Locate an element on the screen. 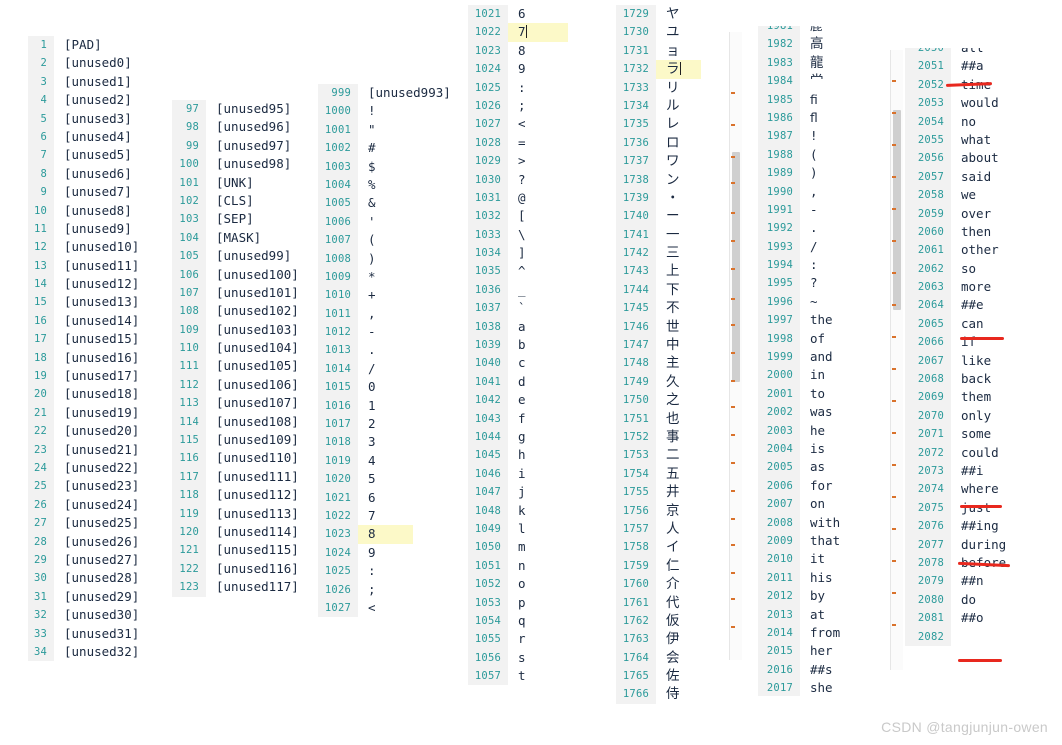  code-line: 34 [unused32] is located at coordinates (103, 652).